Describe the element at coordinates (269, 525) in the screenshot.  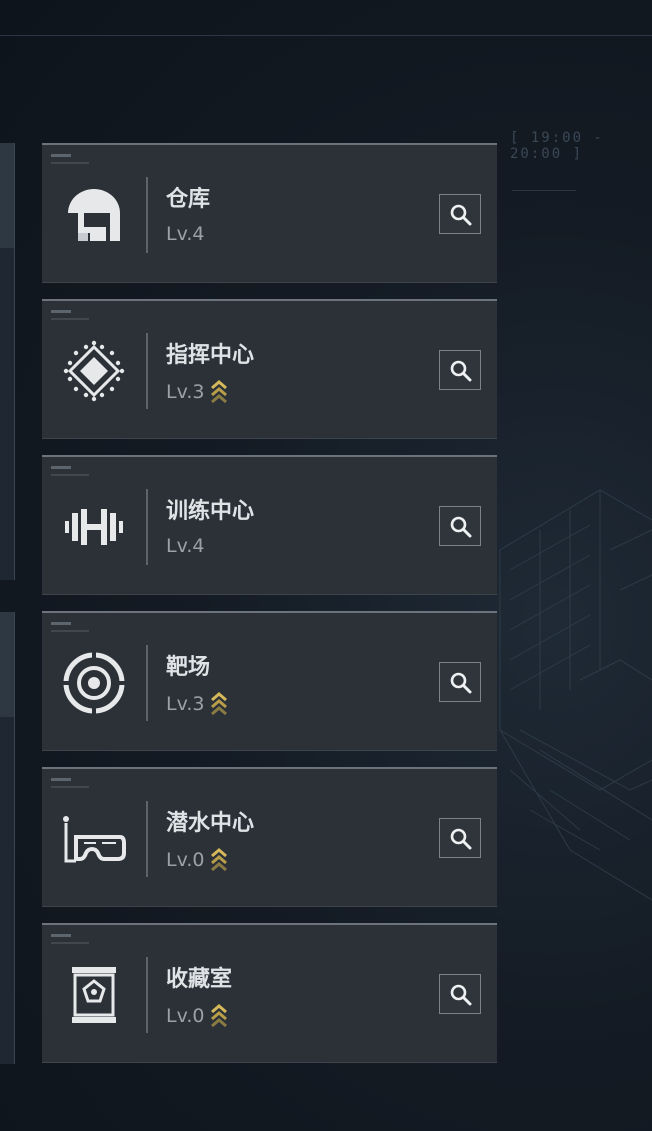
I see `facility-card-training-center: 训练中心 Lv.4` at that location.